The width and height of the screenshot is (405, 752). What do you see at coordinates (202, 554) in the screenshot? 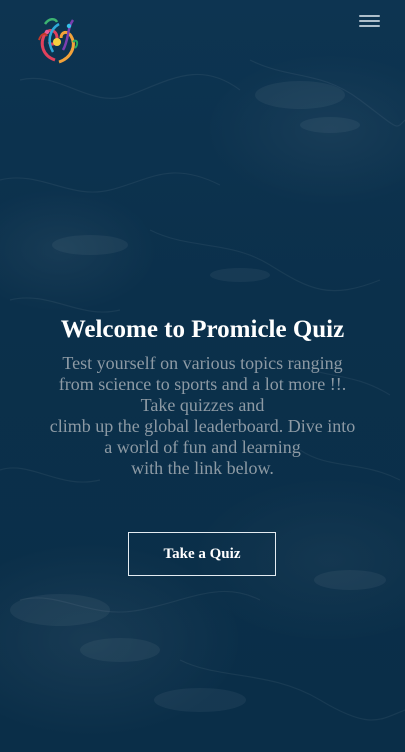
I see `take-a-quiz-button: Take a Quiz` at bounding box center [202, 554].